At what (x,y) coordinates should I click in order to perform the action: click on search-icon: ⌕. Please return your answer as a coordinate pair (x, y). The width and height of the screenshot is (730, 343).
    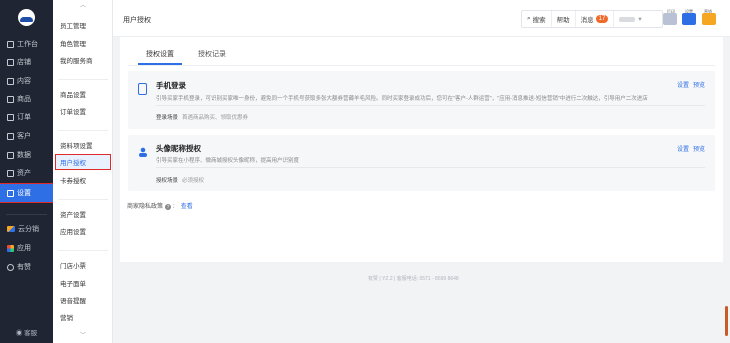
    Looking at the image, I should click on (529, 18).